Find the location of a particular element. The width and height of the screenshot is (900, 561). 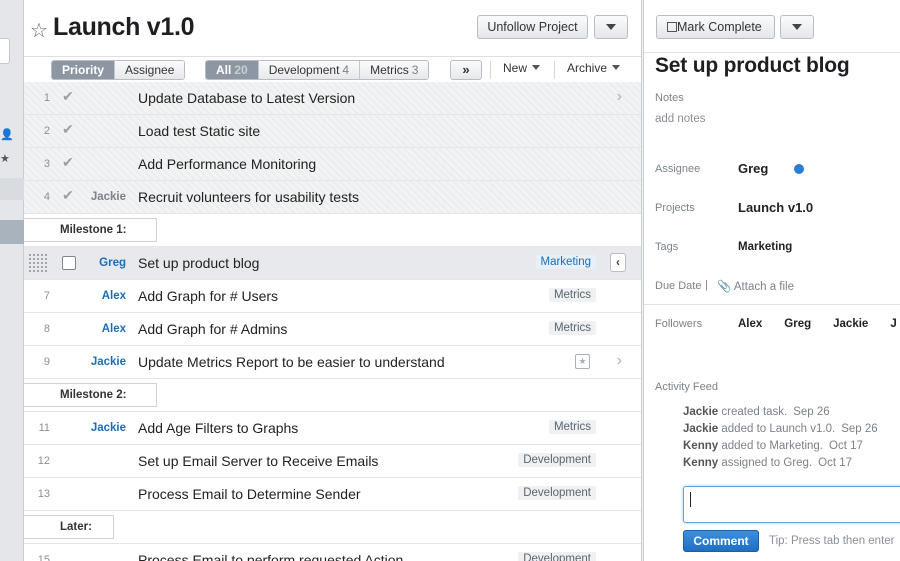

new-label: New is located at coordinates (515, 68).